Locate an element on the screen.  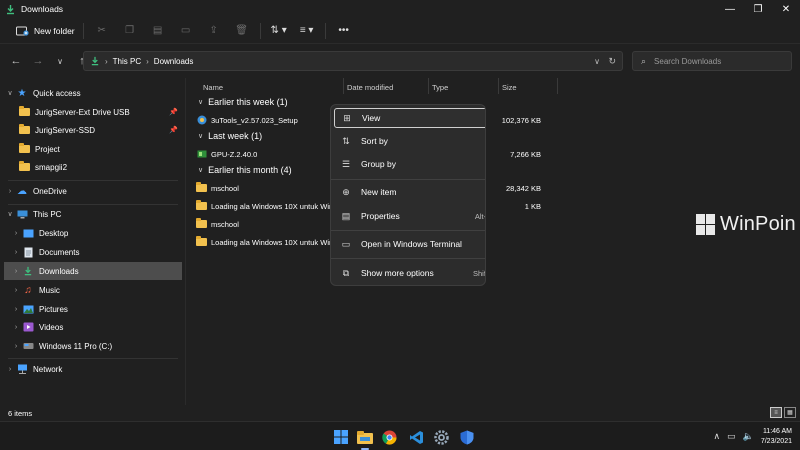
new-folder-button: New folder is located at coordinates (45, 31).